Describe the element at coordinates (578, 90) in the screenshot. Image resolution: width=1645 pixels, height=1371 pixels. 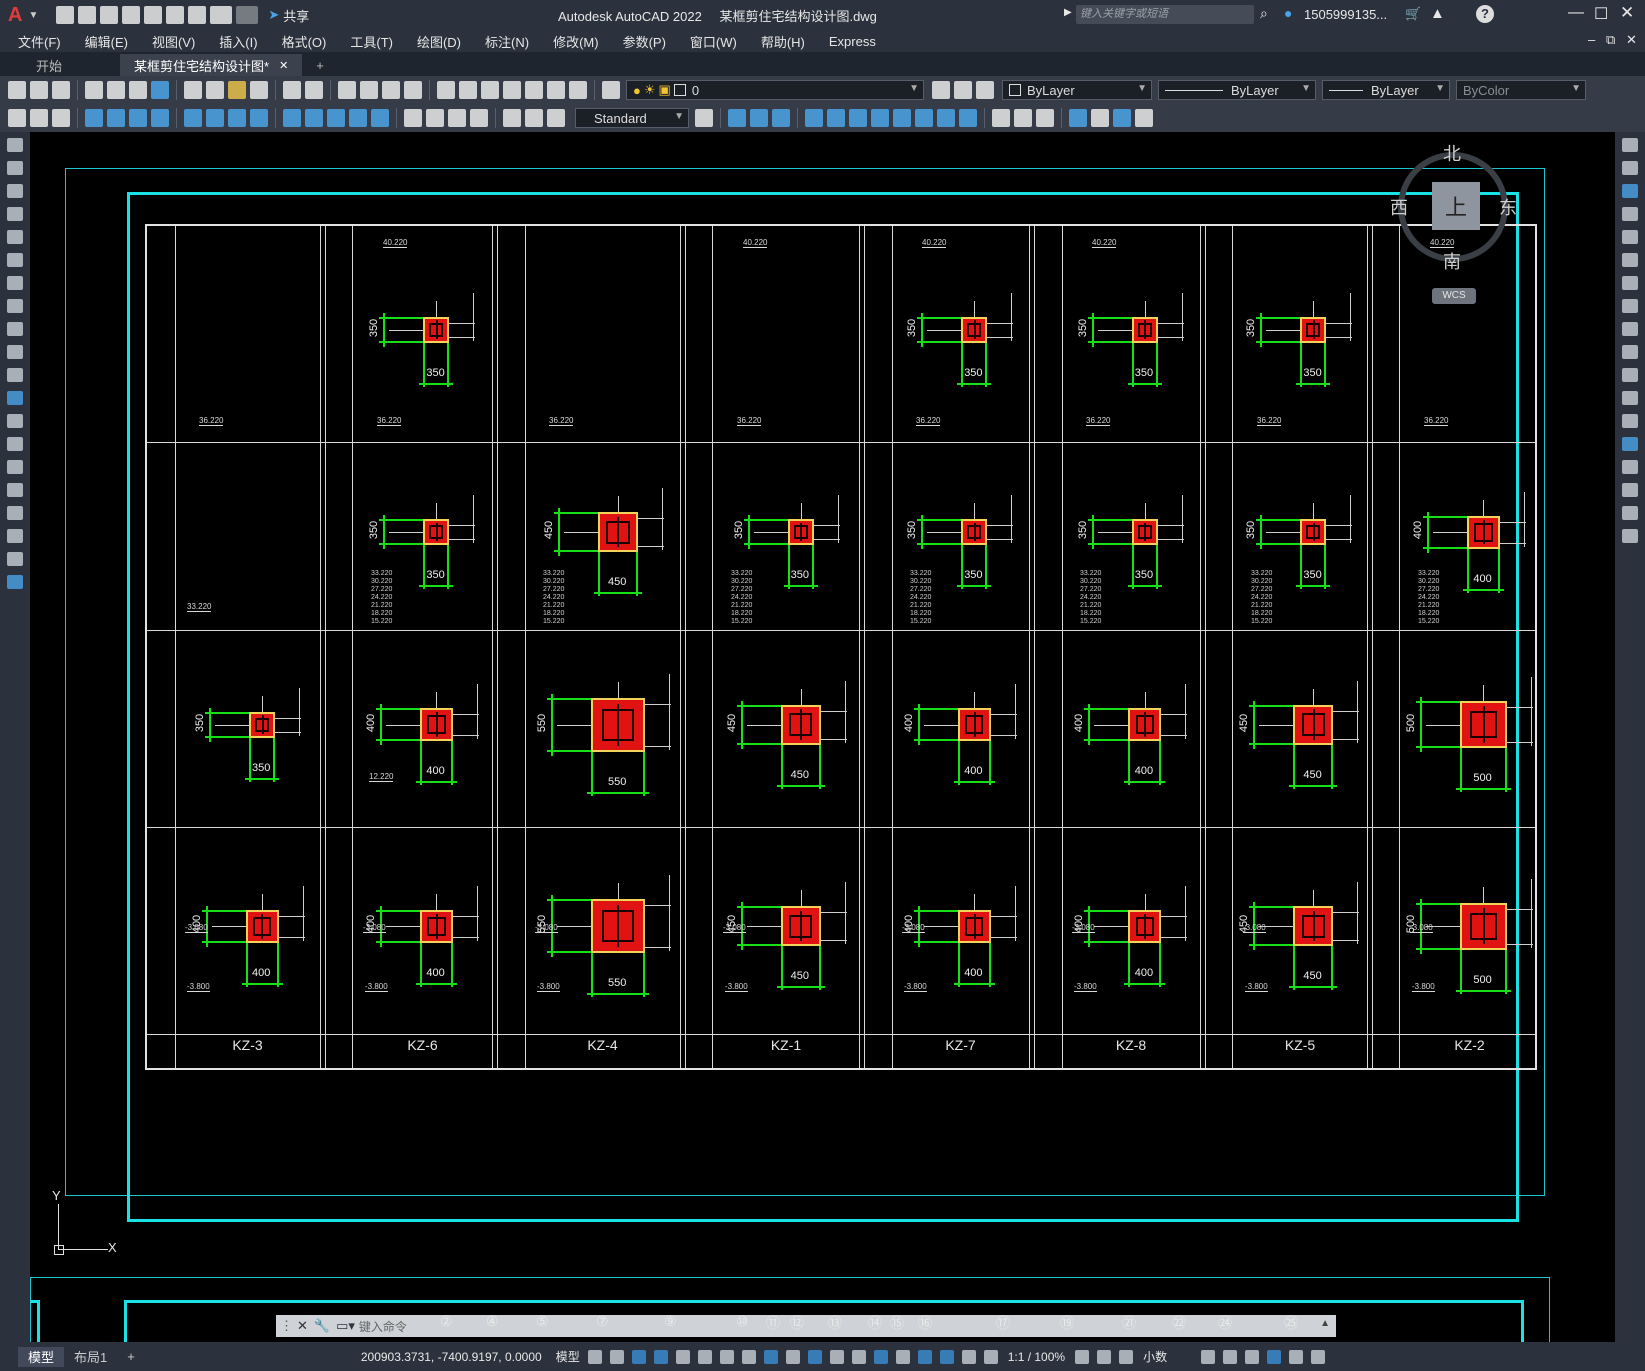
I see `help-toolbar-icon` at that location.